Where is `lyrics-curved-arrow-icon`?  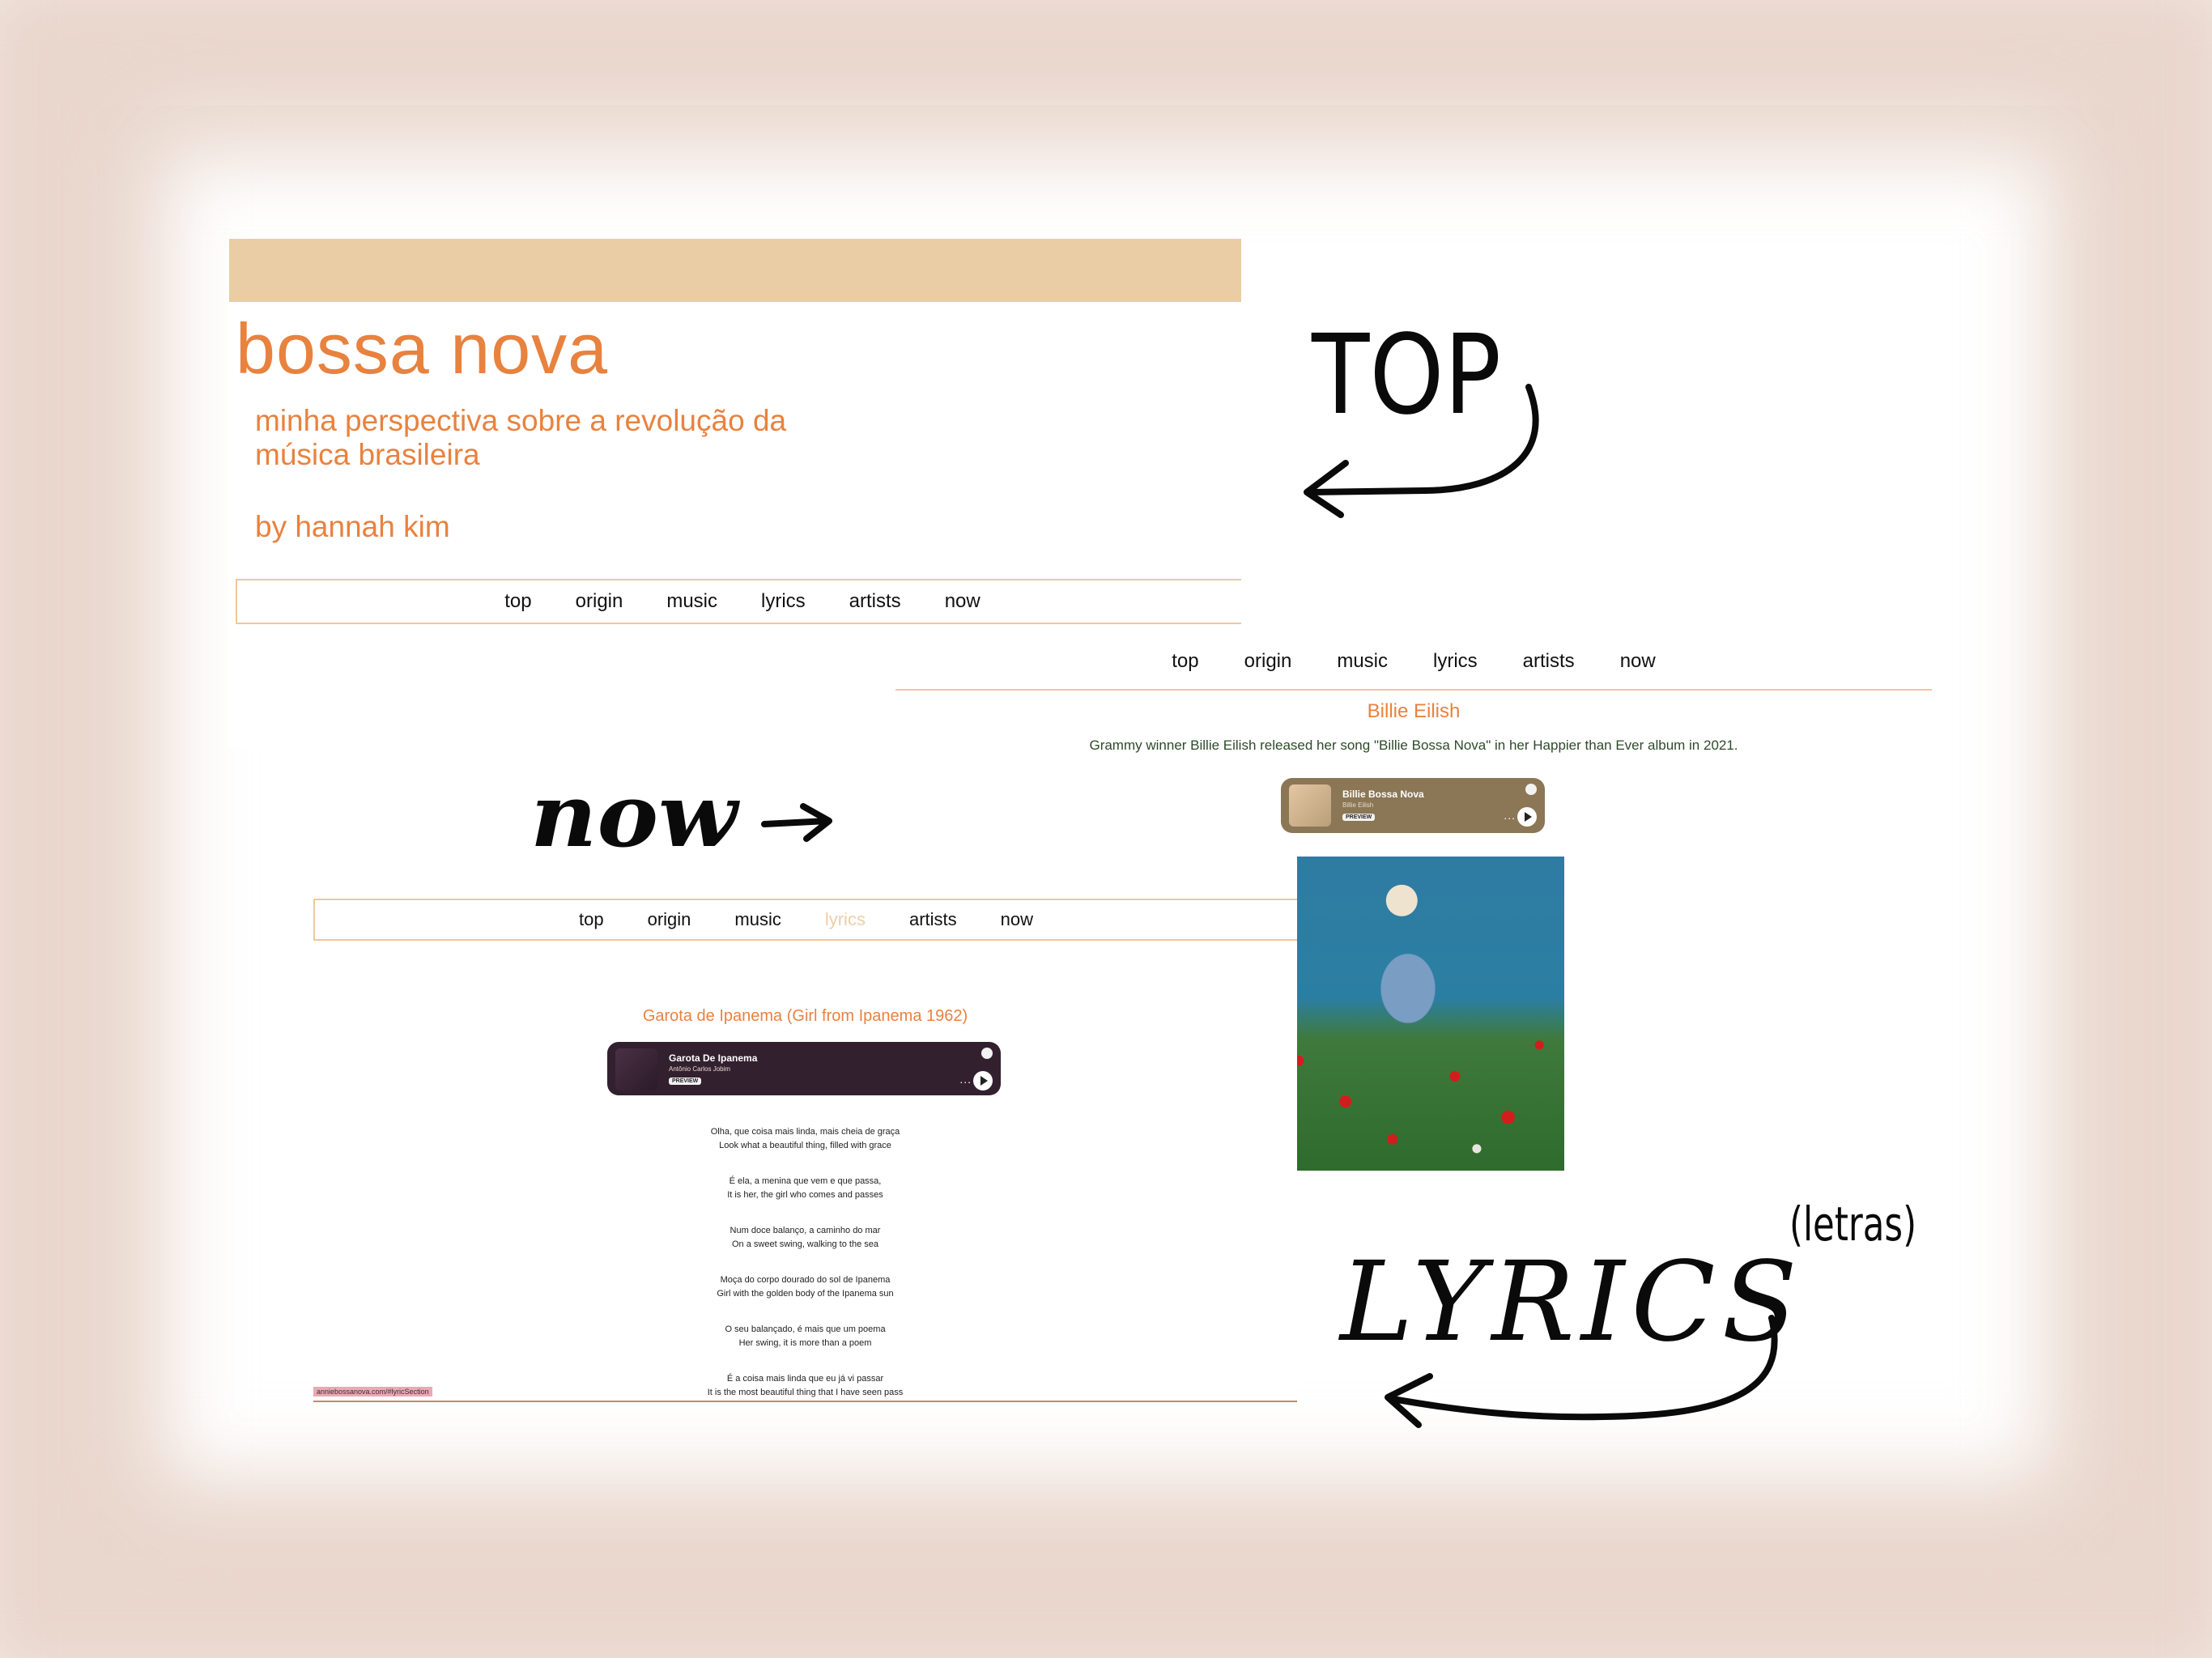
lyrics-curved-arrow-icon is located at coordinates (1582, 1371).